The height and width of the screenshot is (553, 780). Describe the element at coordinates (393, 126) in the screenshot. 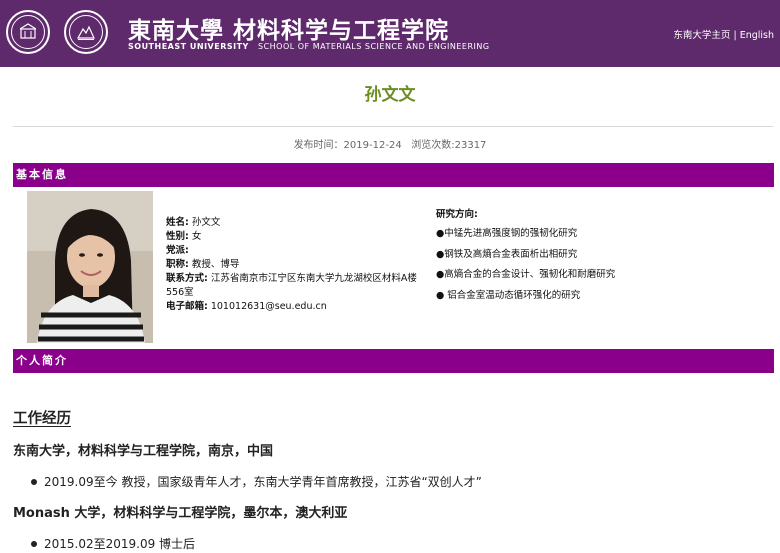

I see `title-divider` at that location.